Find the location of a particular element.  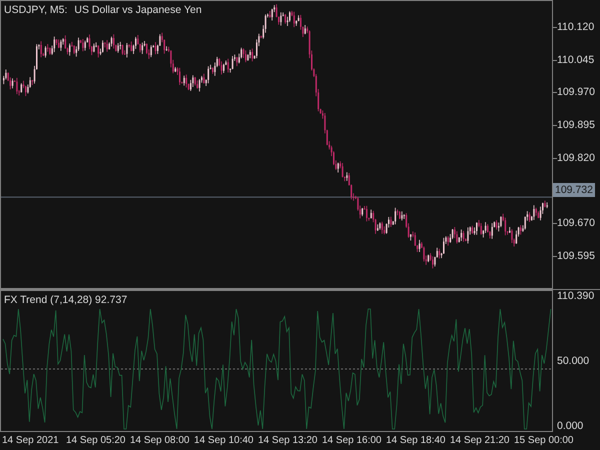

symbol-label: USDJPY, M5: is located at coordinates (36, 10).